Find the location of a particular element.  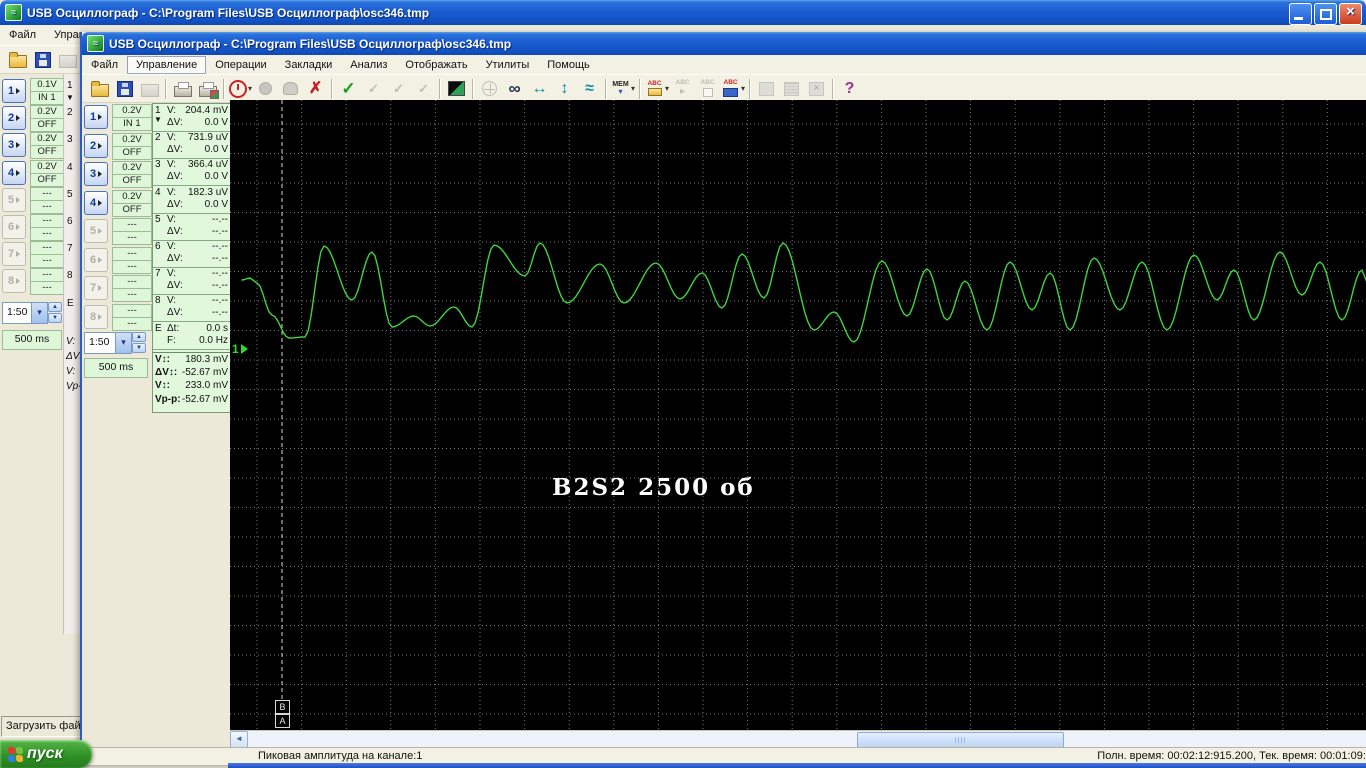

restore-button is located at coordinates (1325, 14).